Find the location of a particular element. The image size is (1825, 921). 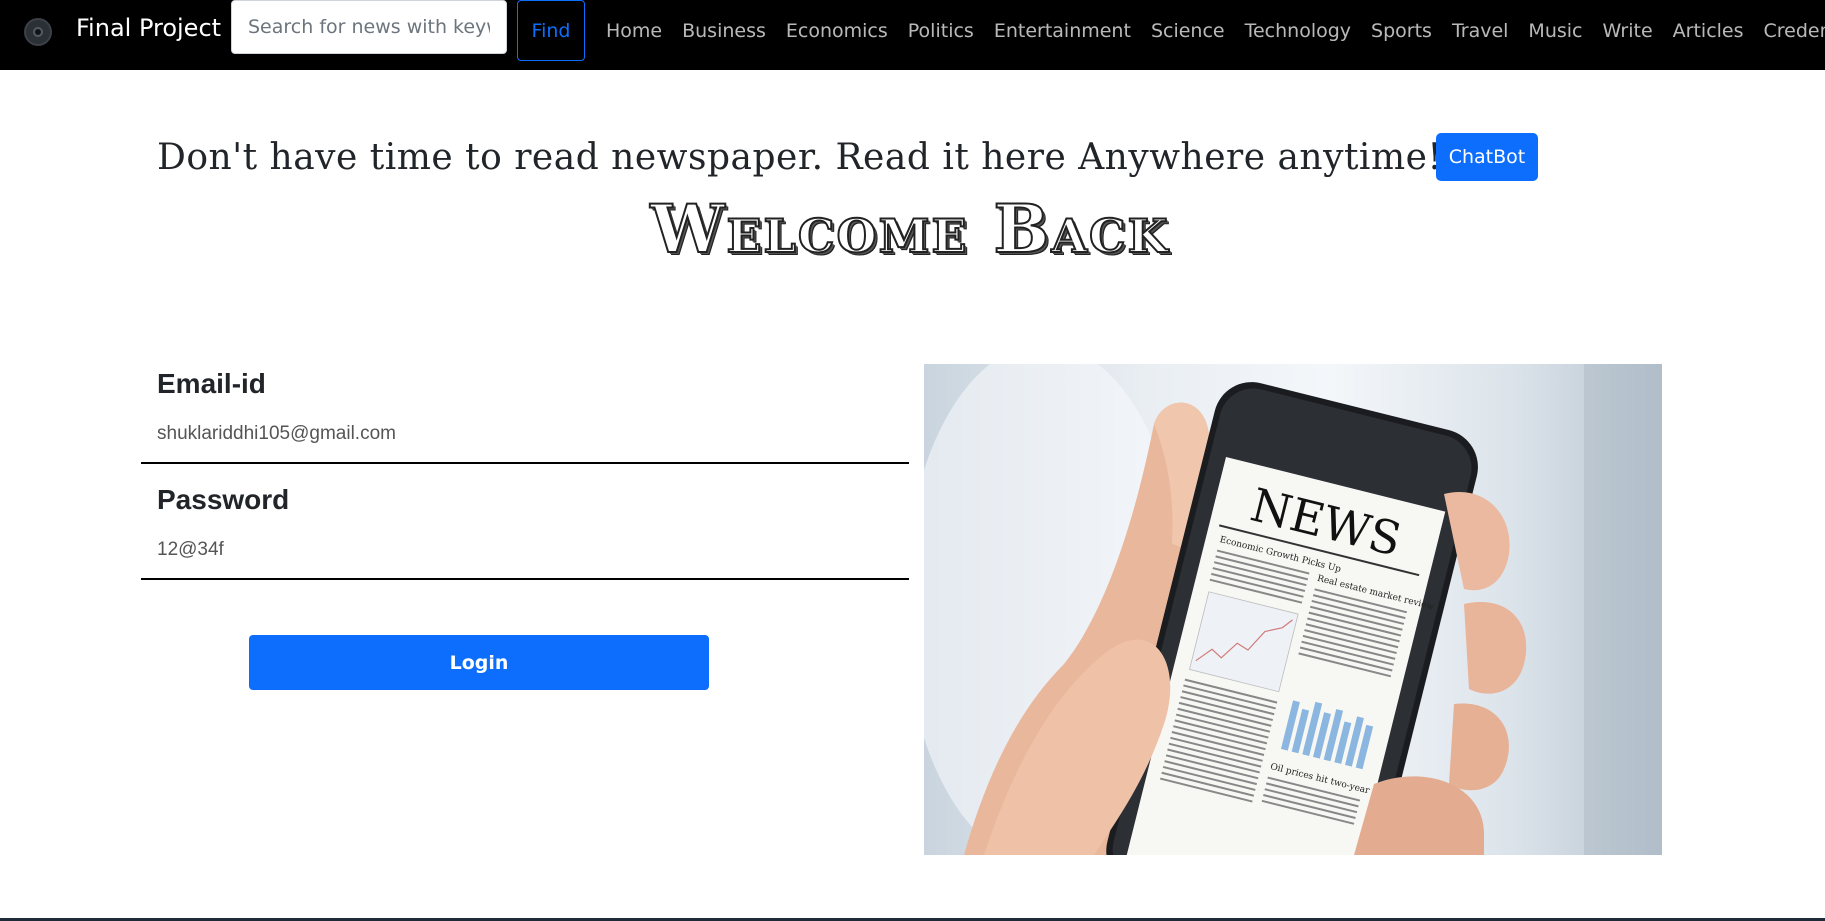

nav-sports: Sports is located at coordinates (1401, 31).